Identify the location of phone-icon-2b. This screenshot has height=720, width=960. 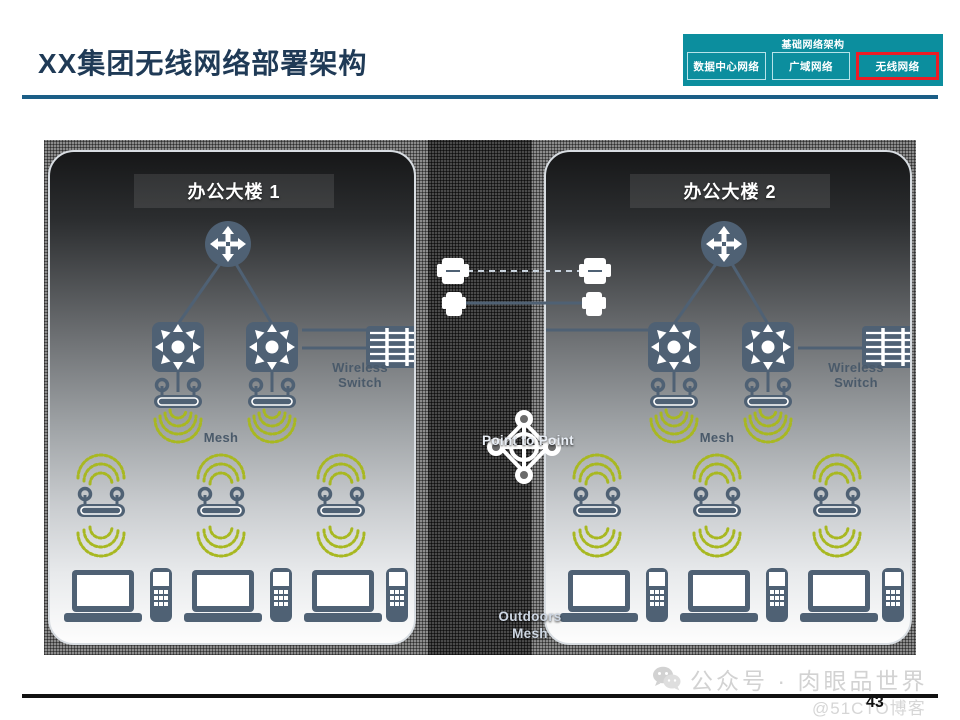
(777, 595).